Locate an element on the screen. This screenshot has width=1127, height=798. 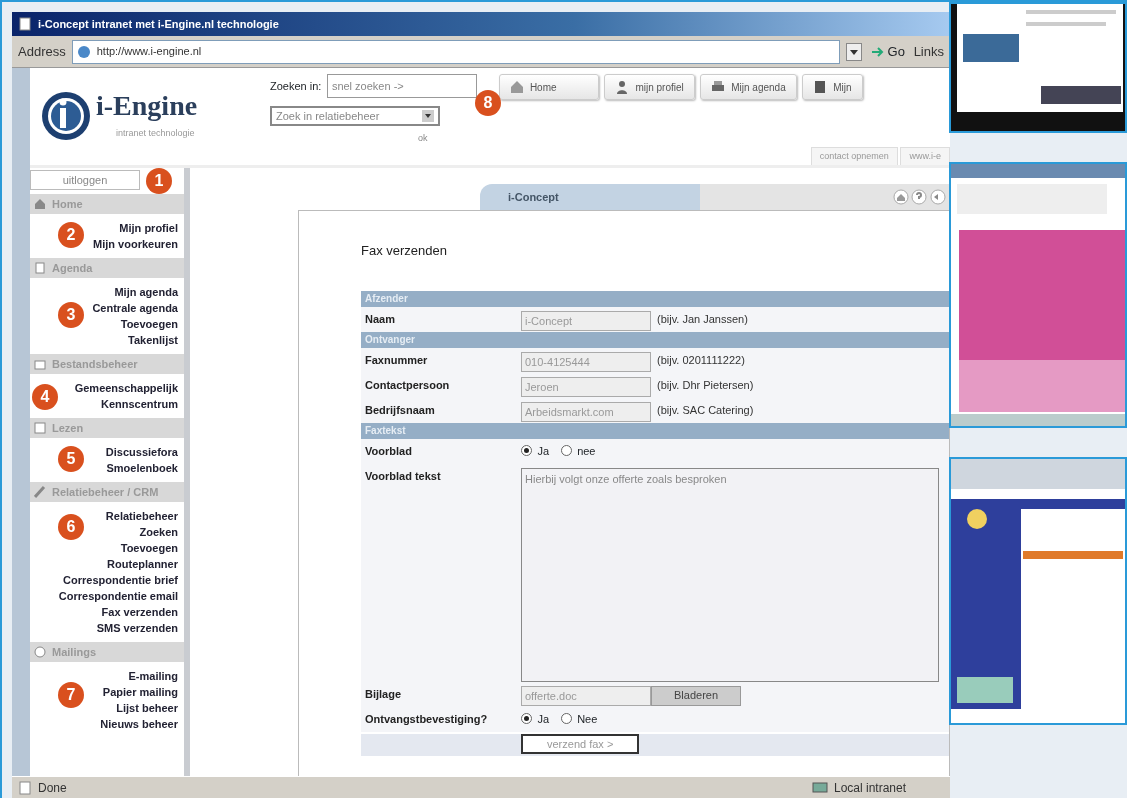
field-label: Bijlage is located at coordinates (383, 694).